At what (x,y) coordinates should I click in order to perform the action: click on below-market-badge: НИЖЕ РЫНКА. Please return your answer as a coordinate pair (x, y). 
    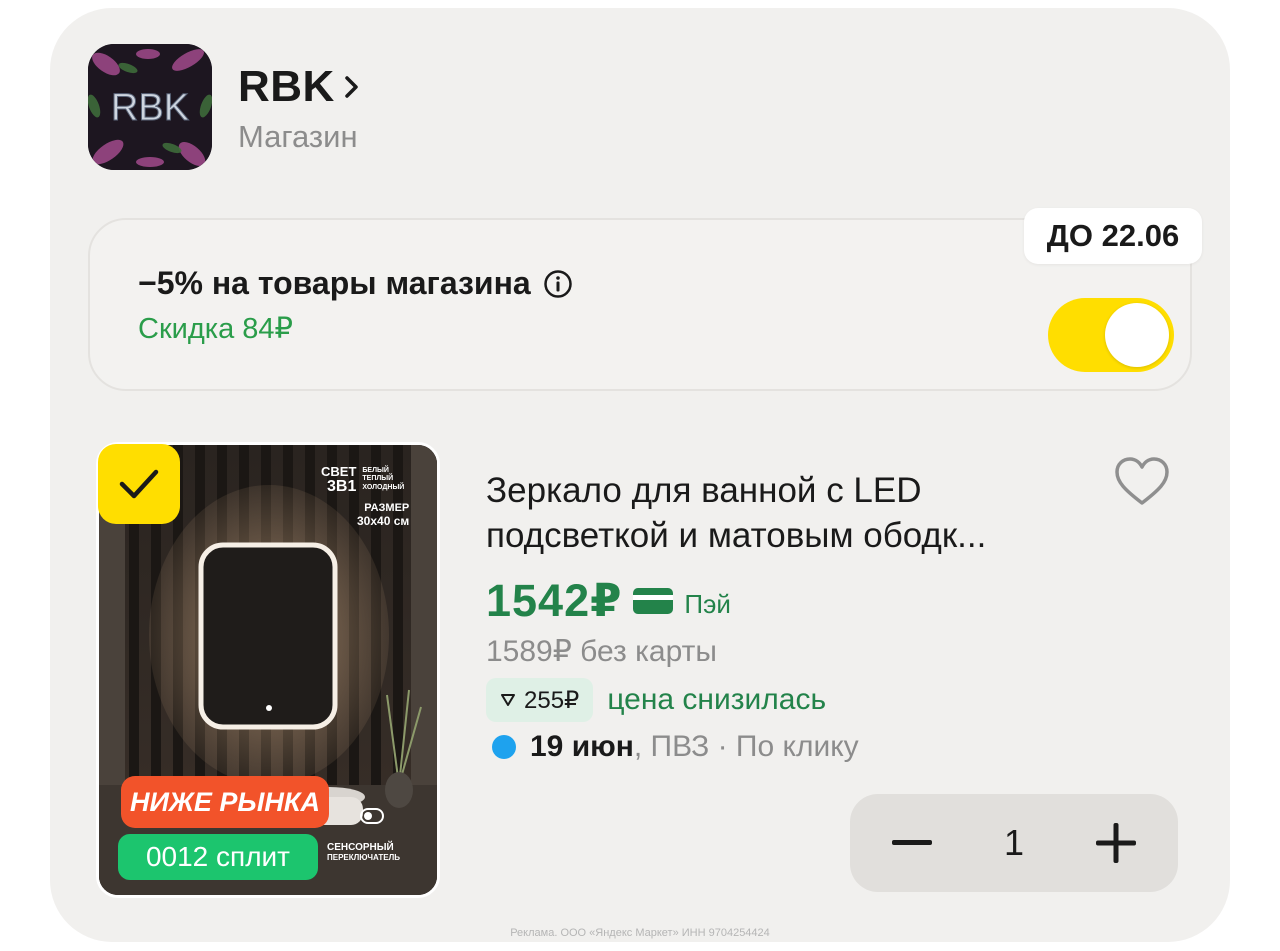
    Looking at the image, I should click on (225, 802).